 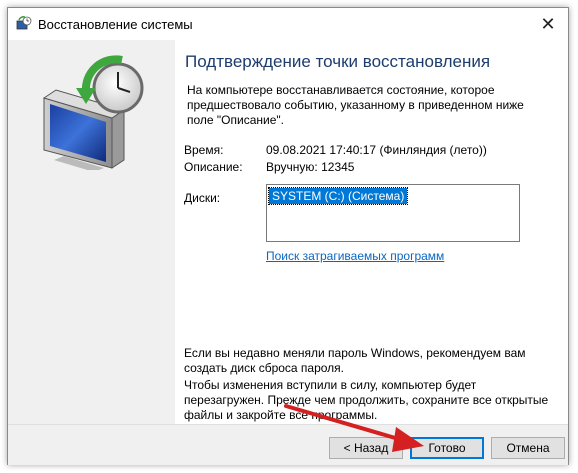 What do you see at coordinates (447, 448) in the screenshot?
I see `finish-button: Готово` at bounding box center [447, 448].